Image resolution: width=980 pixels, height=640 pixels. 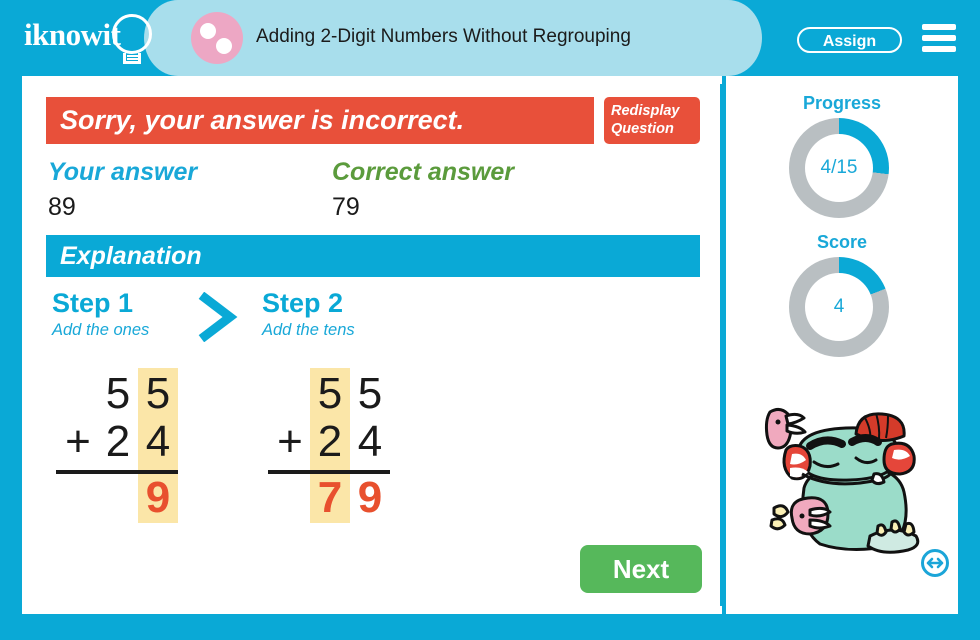 What do you see at coordinates (219, 317) in the screenshot?
I see `chevron-right-icon` at bounding box center [219, 317].